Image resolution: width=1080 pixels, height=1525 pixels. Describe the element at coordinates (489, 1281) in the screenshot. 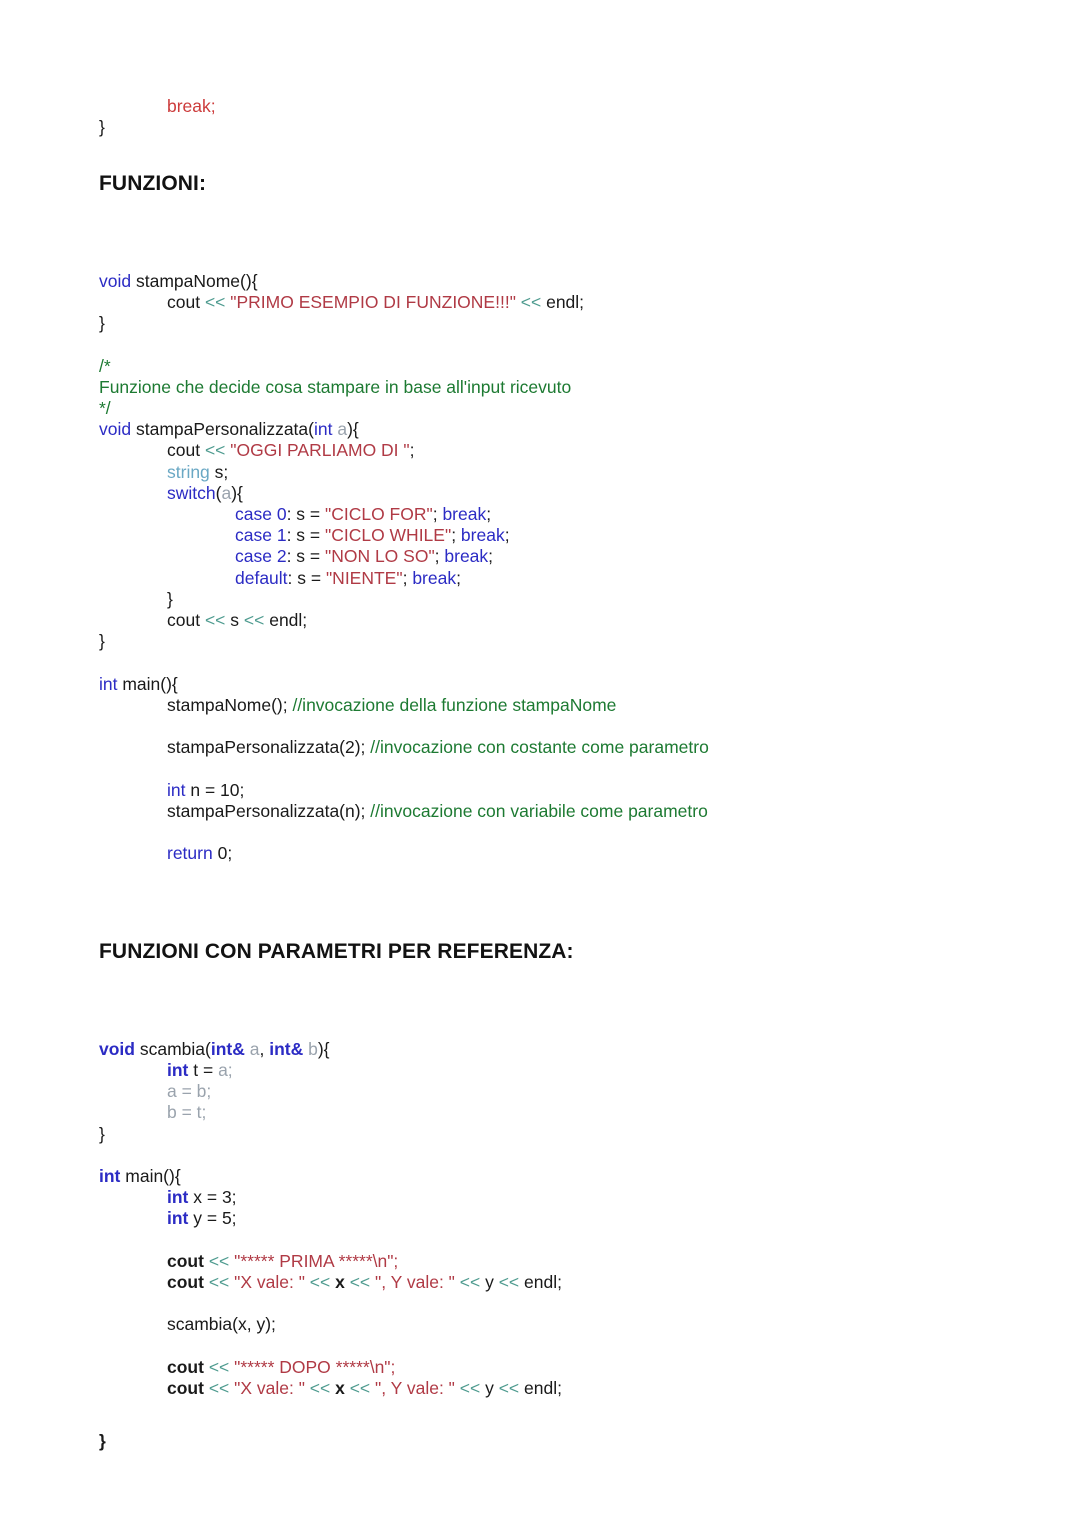

I see `variable-y: y` at that location.